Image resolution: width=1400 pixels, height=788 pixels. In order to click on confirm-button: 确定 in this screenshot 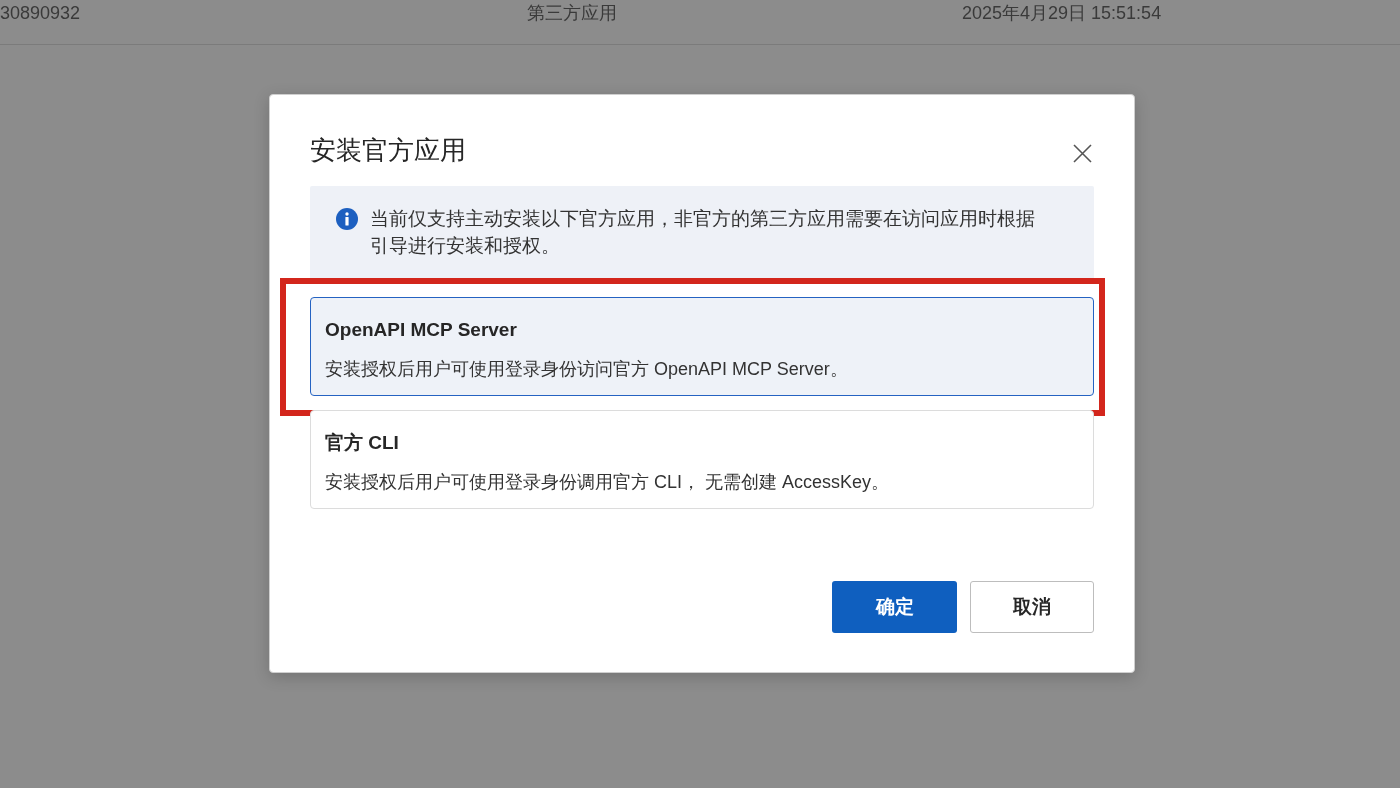, I will do `click(894, 607)`.